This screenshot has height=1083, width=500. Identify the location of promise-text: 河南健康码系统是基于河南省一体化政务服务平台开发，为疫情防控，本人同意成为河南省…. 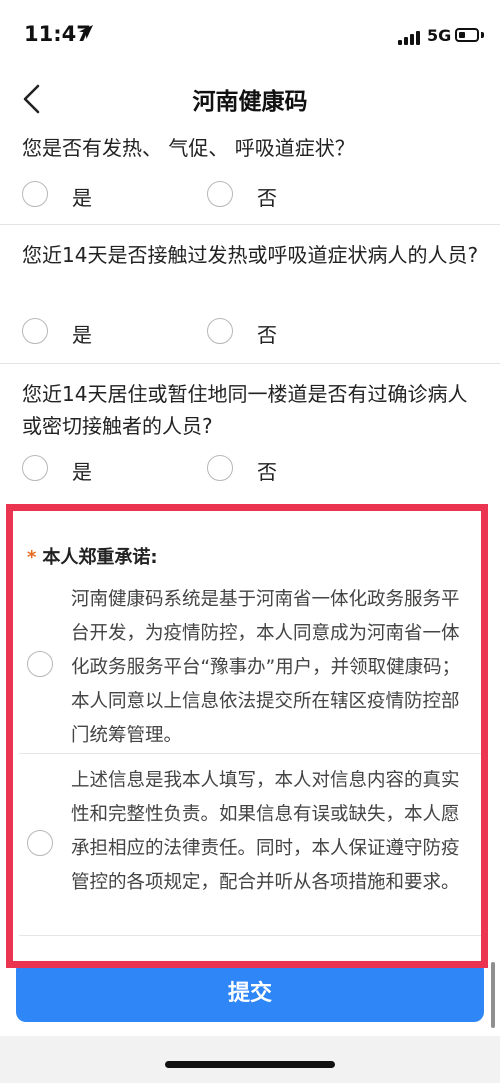
(266, 667).